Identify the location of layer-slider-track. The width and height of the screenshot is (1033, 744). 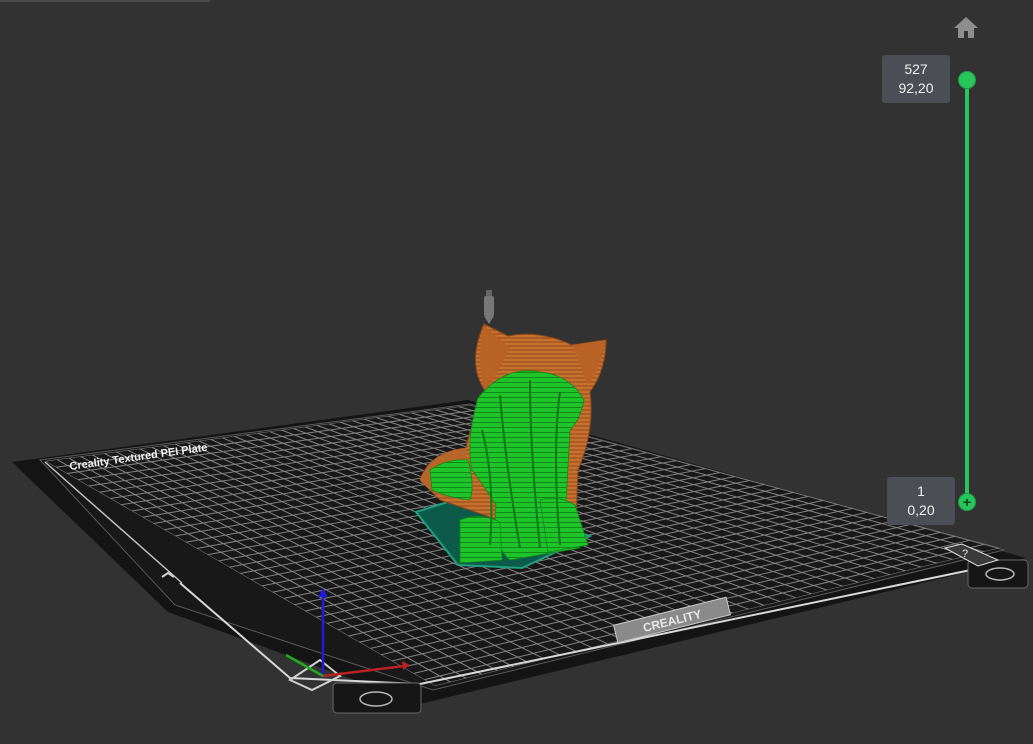
(967, 291).